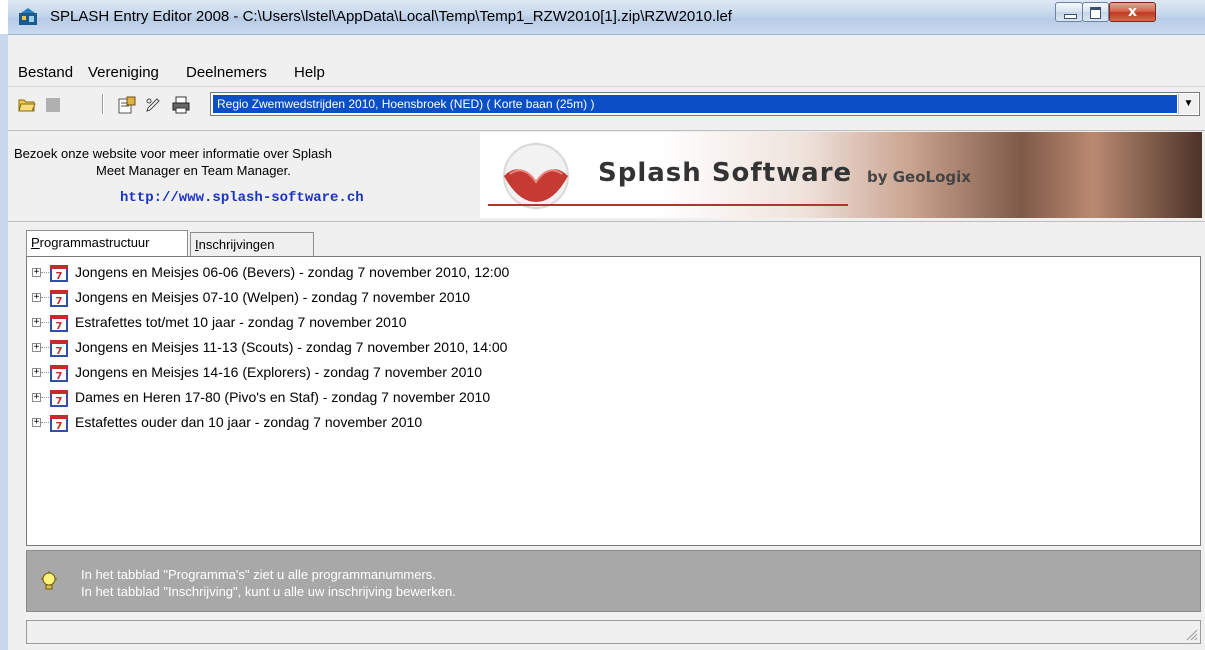 The image size is (1205, 650). I want to click on resize-grip-icon, so click(1191, 634).